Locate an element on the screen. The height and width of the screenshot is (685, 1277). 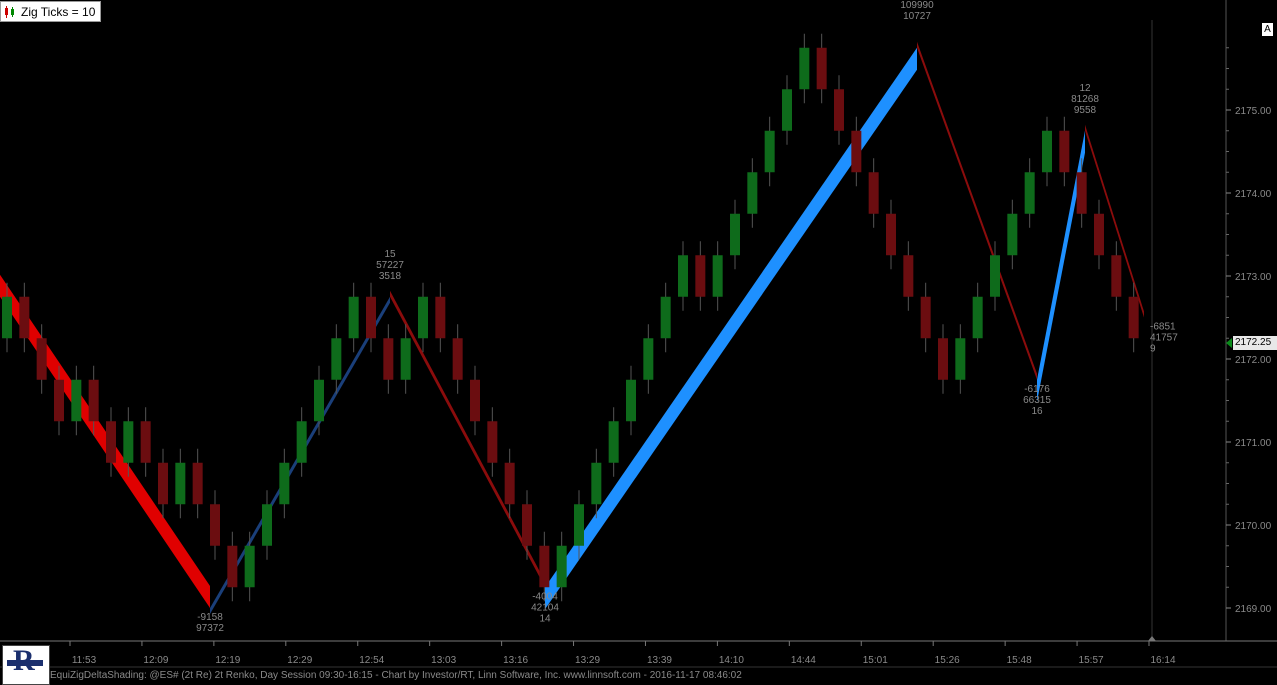
y-tick-label: 2173.00 is located at coordinates (1253, 277).